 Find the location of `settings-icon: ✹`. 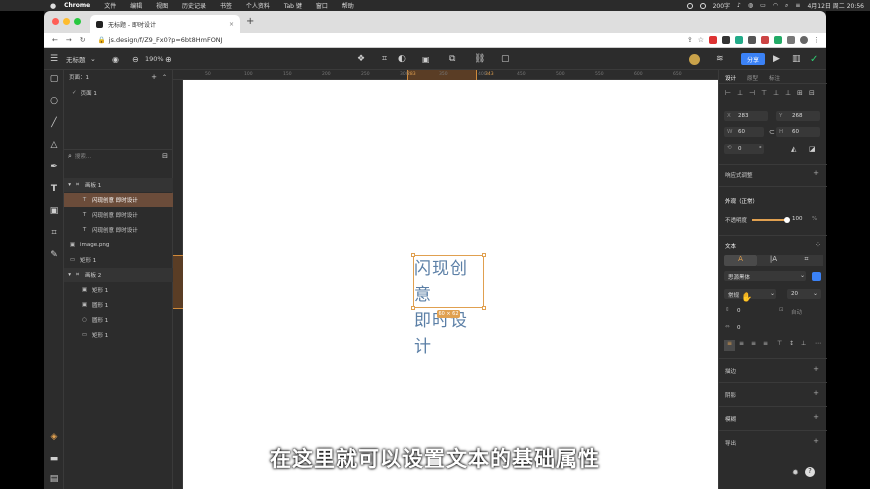

settings-icon: ✹ is located at coordinates (795, 472).